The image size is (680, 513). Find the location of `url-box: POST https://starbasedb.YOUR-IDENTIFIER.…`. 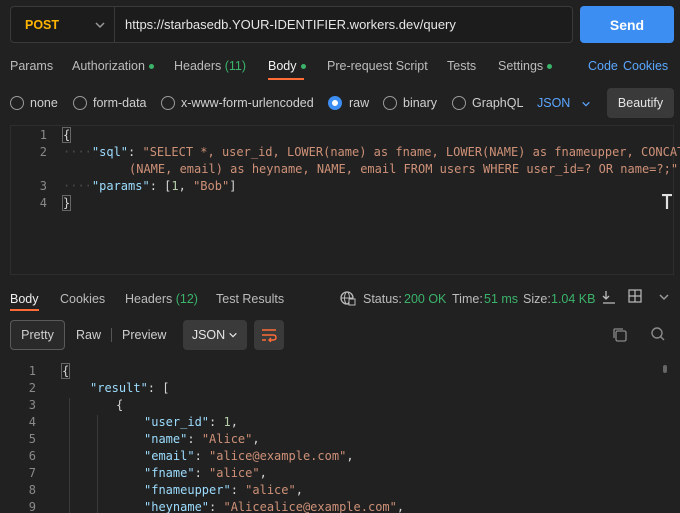

url-box: POST https://starbasedb.YOUR-IDENTIFIER.… is located at coordinates (291, 24).